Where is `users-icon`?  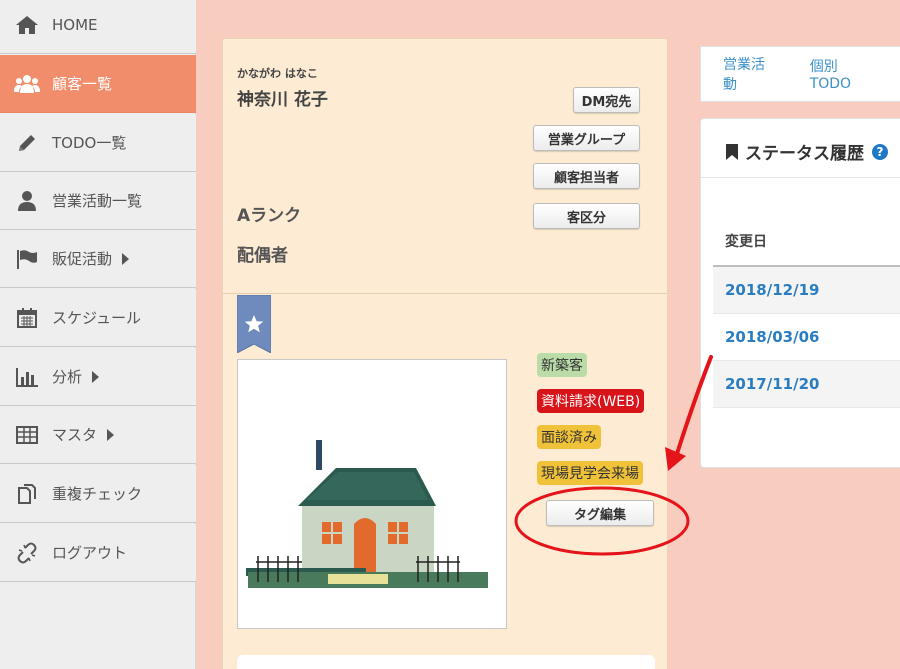 users-icon is located at coordinates (27, 84).